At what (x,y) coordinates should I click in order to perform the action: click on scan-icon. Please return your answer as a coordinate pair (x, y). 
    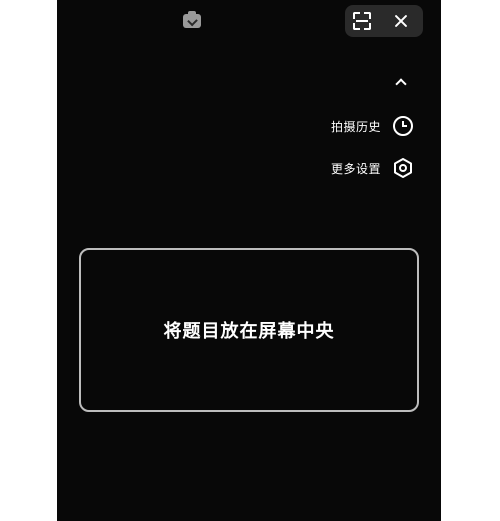
    Looking at the image, I should click on (362, 21).